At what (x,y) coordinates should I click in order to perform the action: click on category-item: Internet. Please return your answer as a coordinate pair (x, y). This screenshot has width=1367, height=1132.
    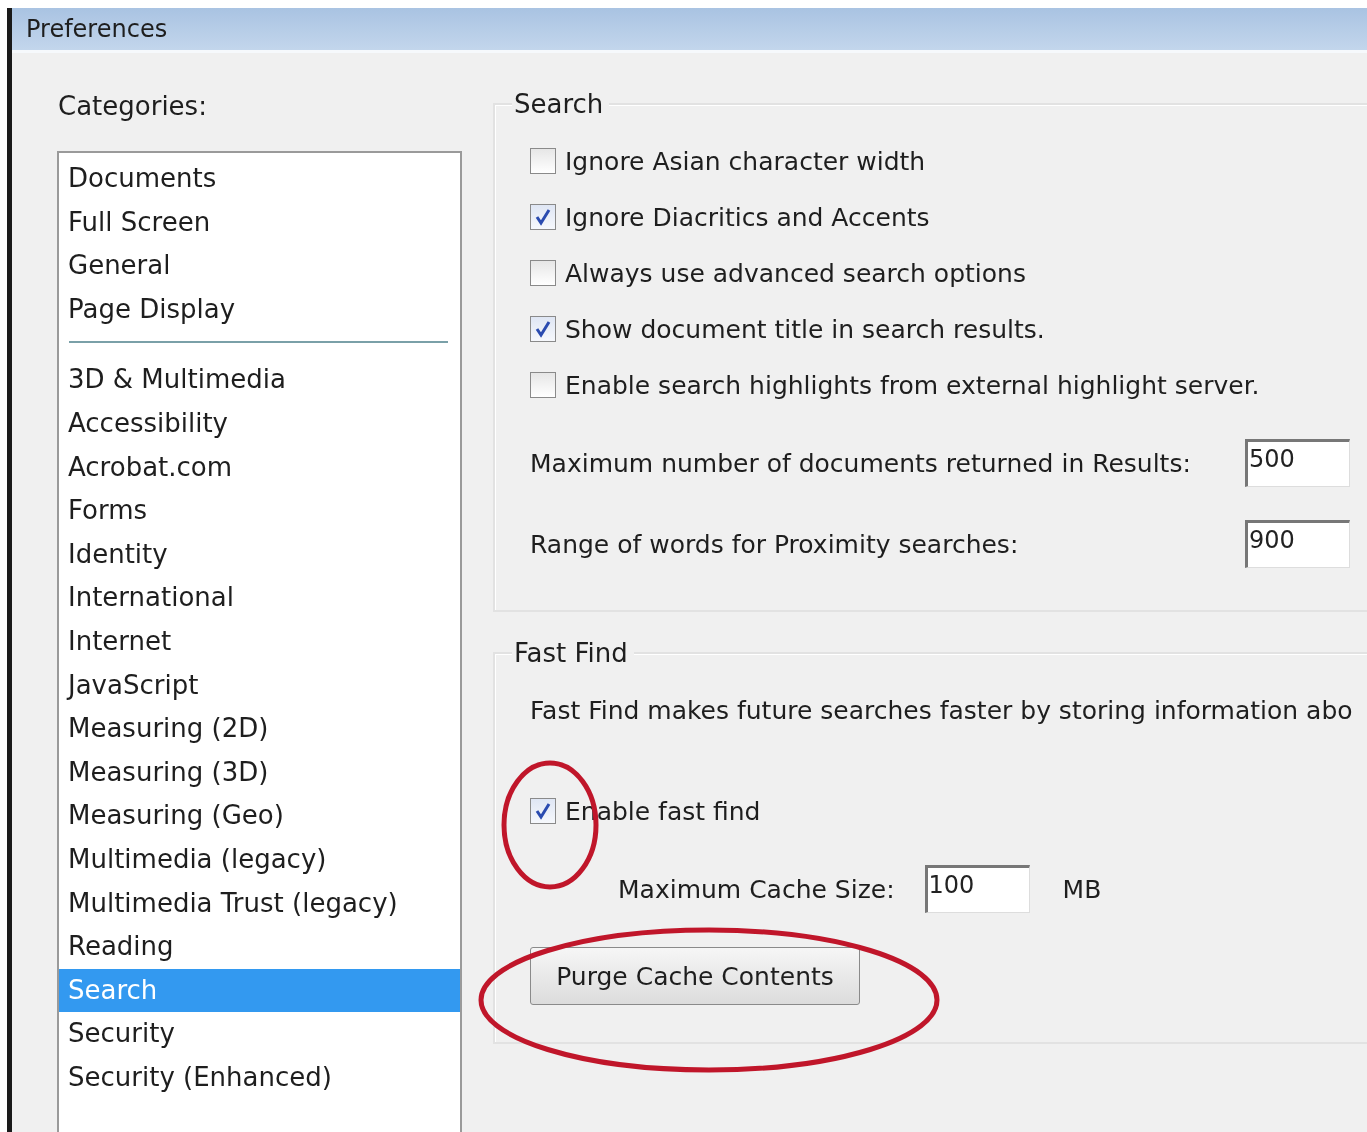
    Looking at the image, I should click on (259, 641).